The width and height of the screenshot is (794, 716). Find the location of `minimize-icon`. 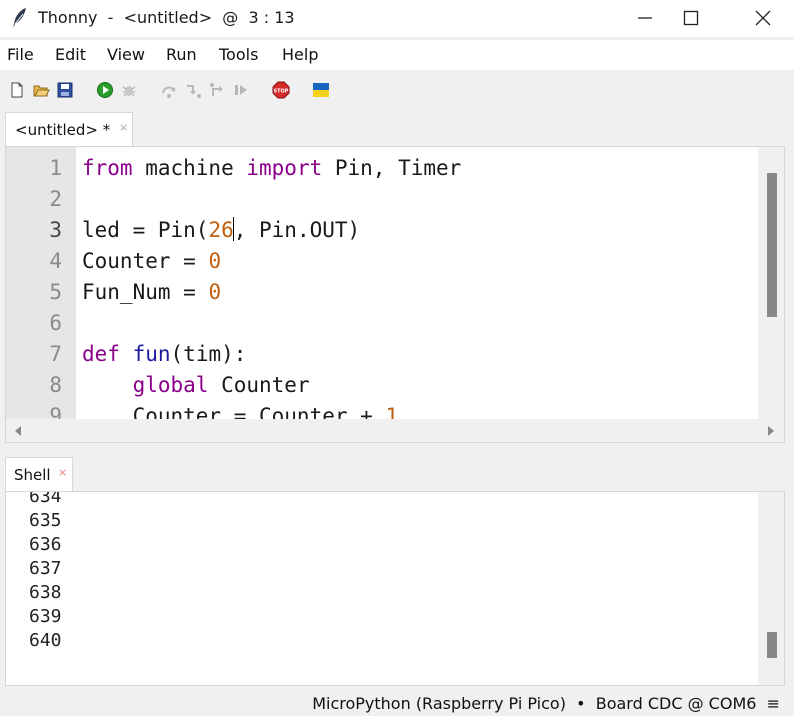

minimize-icon is located at coordinates (645, 18).